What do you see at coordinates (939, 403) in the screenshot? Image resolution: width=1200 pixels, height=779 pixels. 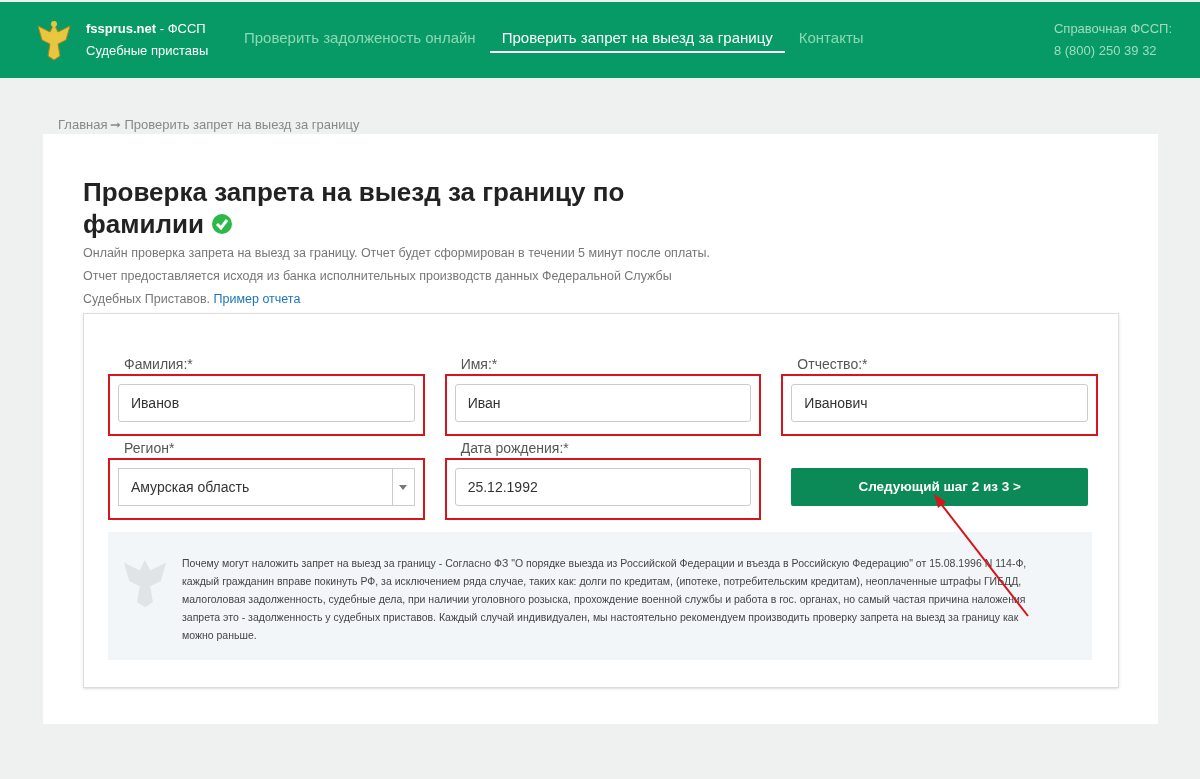 I see `input-field: Иванович` at bounding box center [939, 403].